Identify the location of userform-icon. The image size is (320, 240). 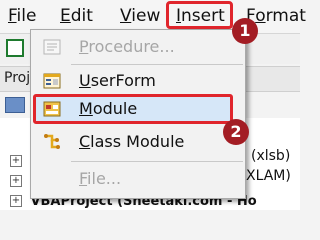
(52, 81).